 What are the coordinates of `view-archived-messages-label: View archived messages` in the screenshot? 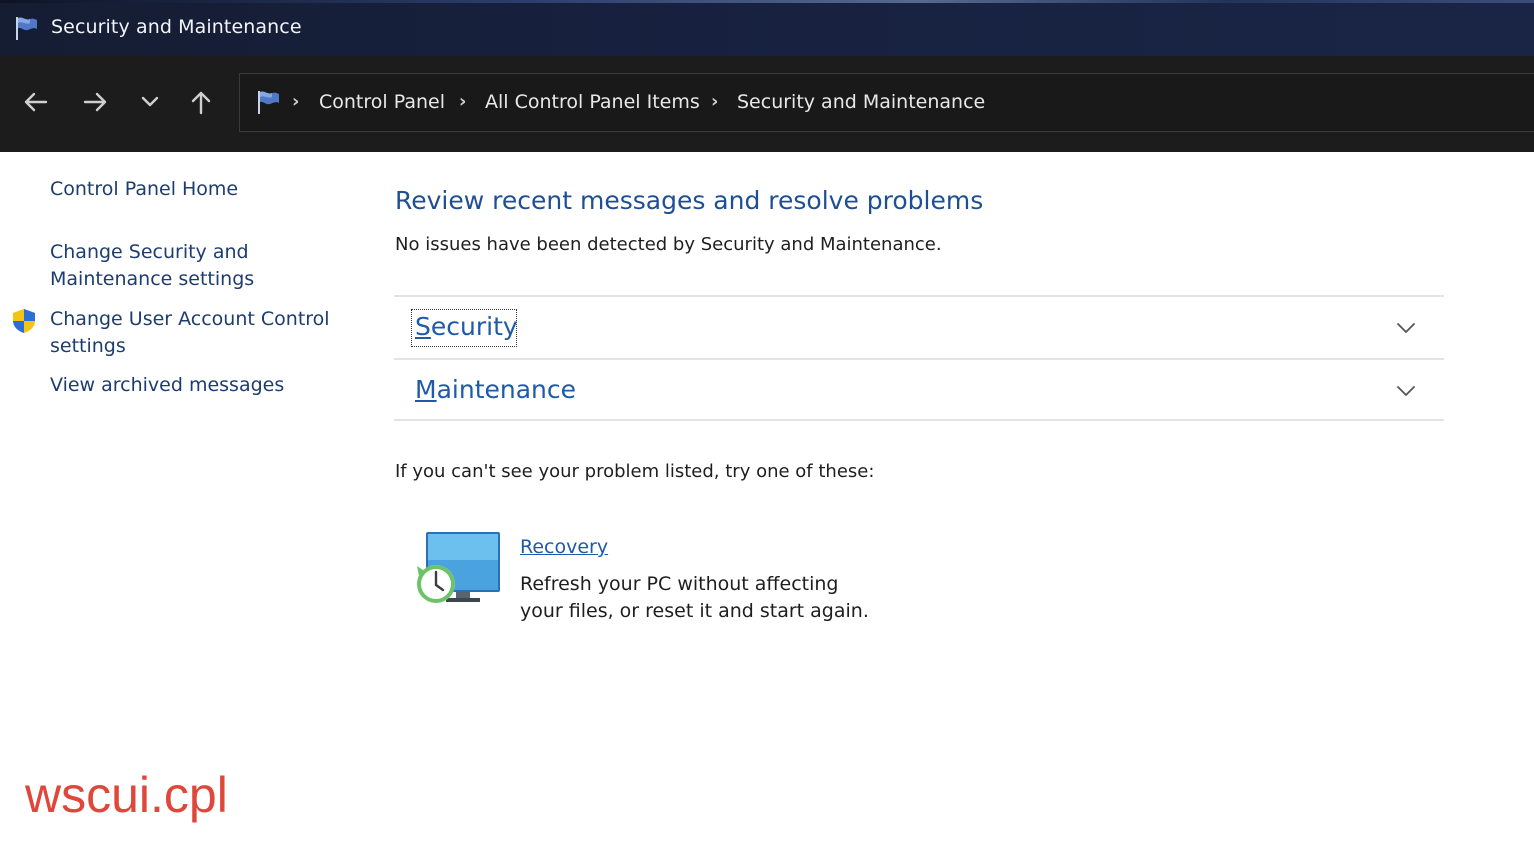 It's located at (167, 385).